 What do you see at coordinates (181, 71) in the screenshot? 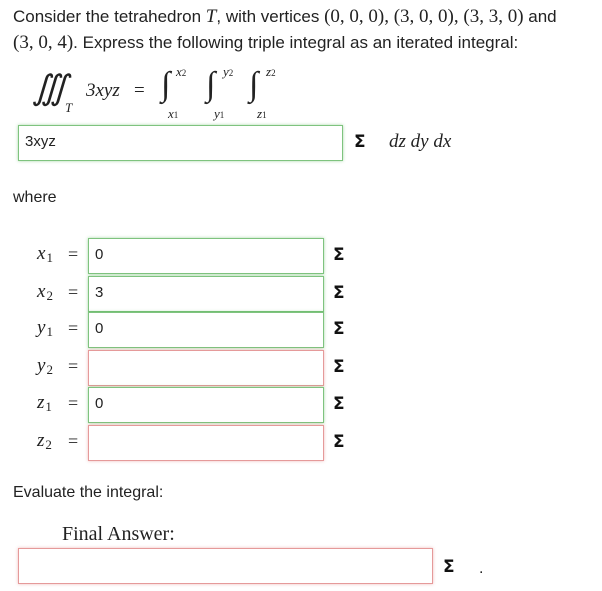
I see `upper-limit-x: x2` at bounding box center [181, 71].